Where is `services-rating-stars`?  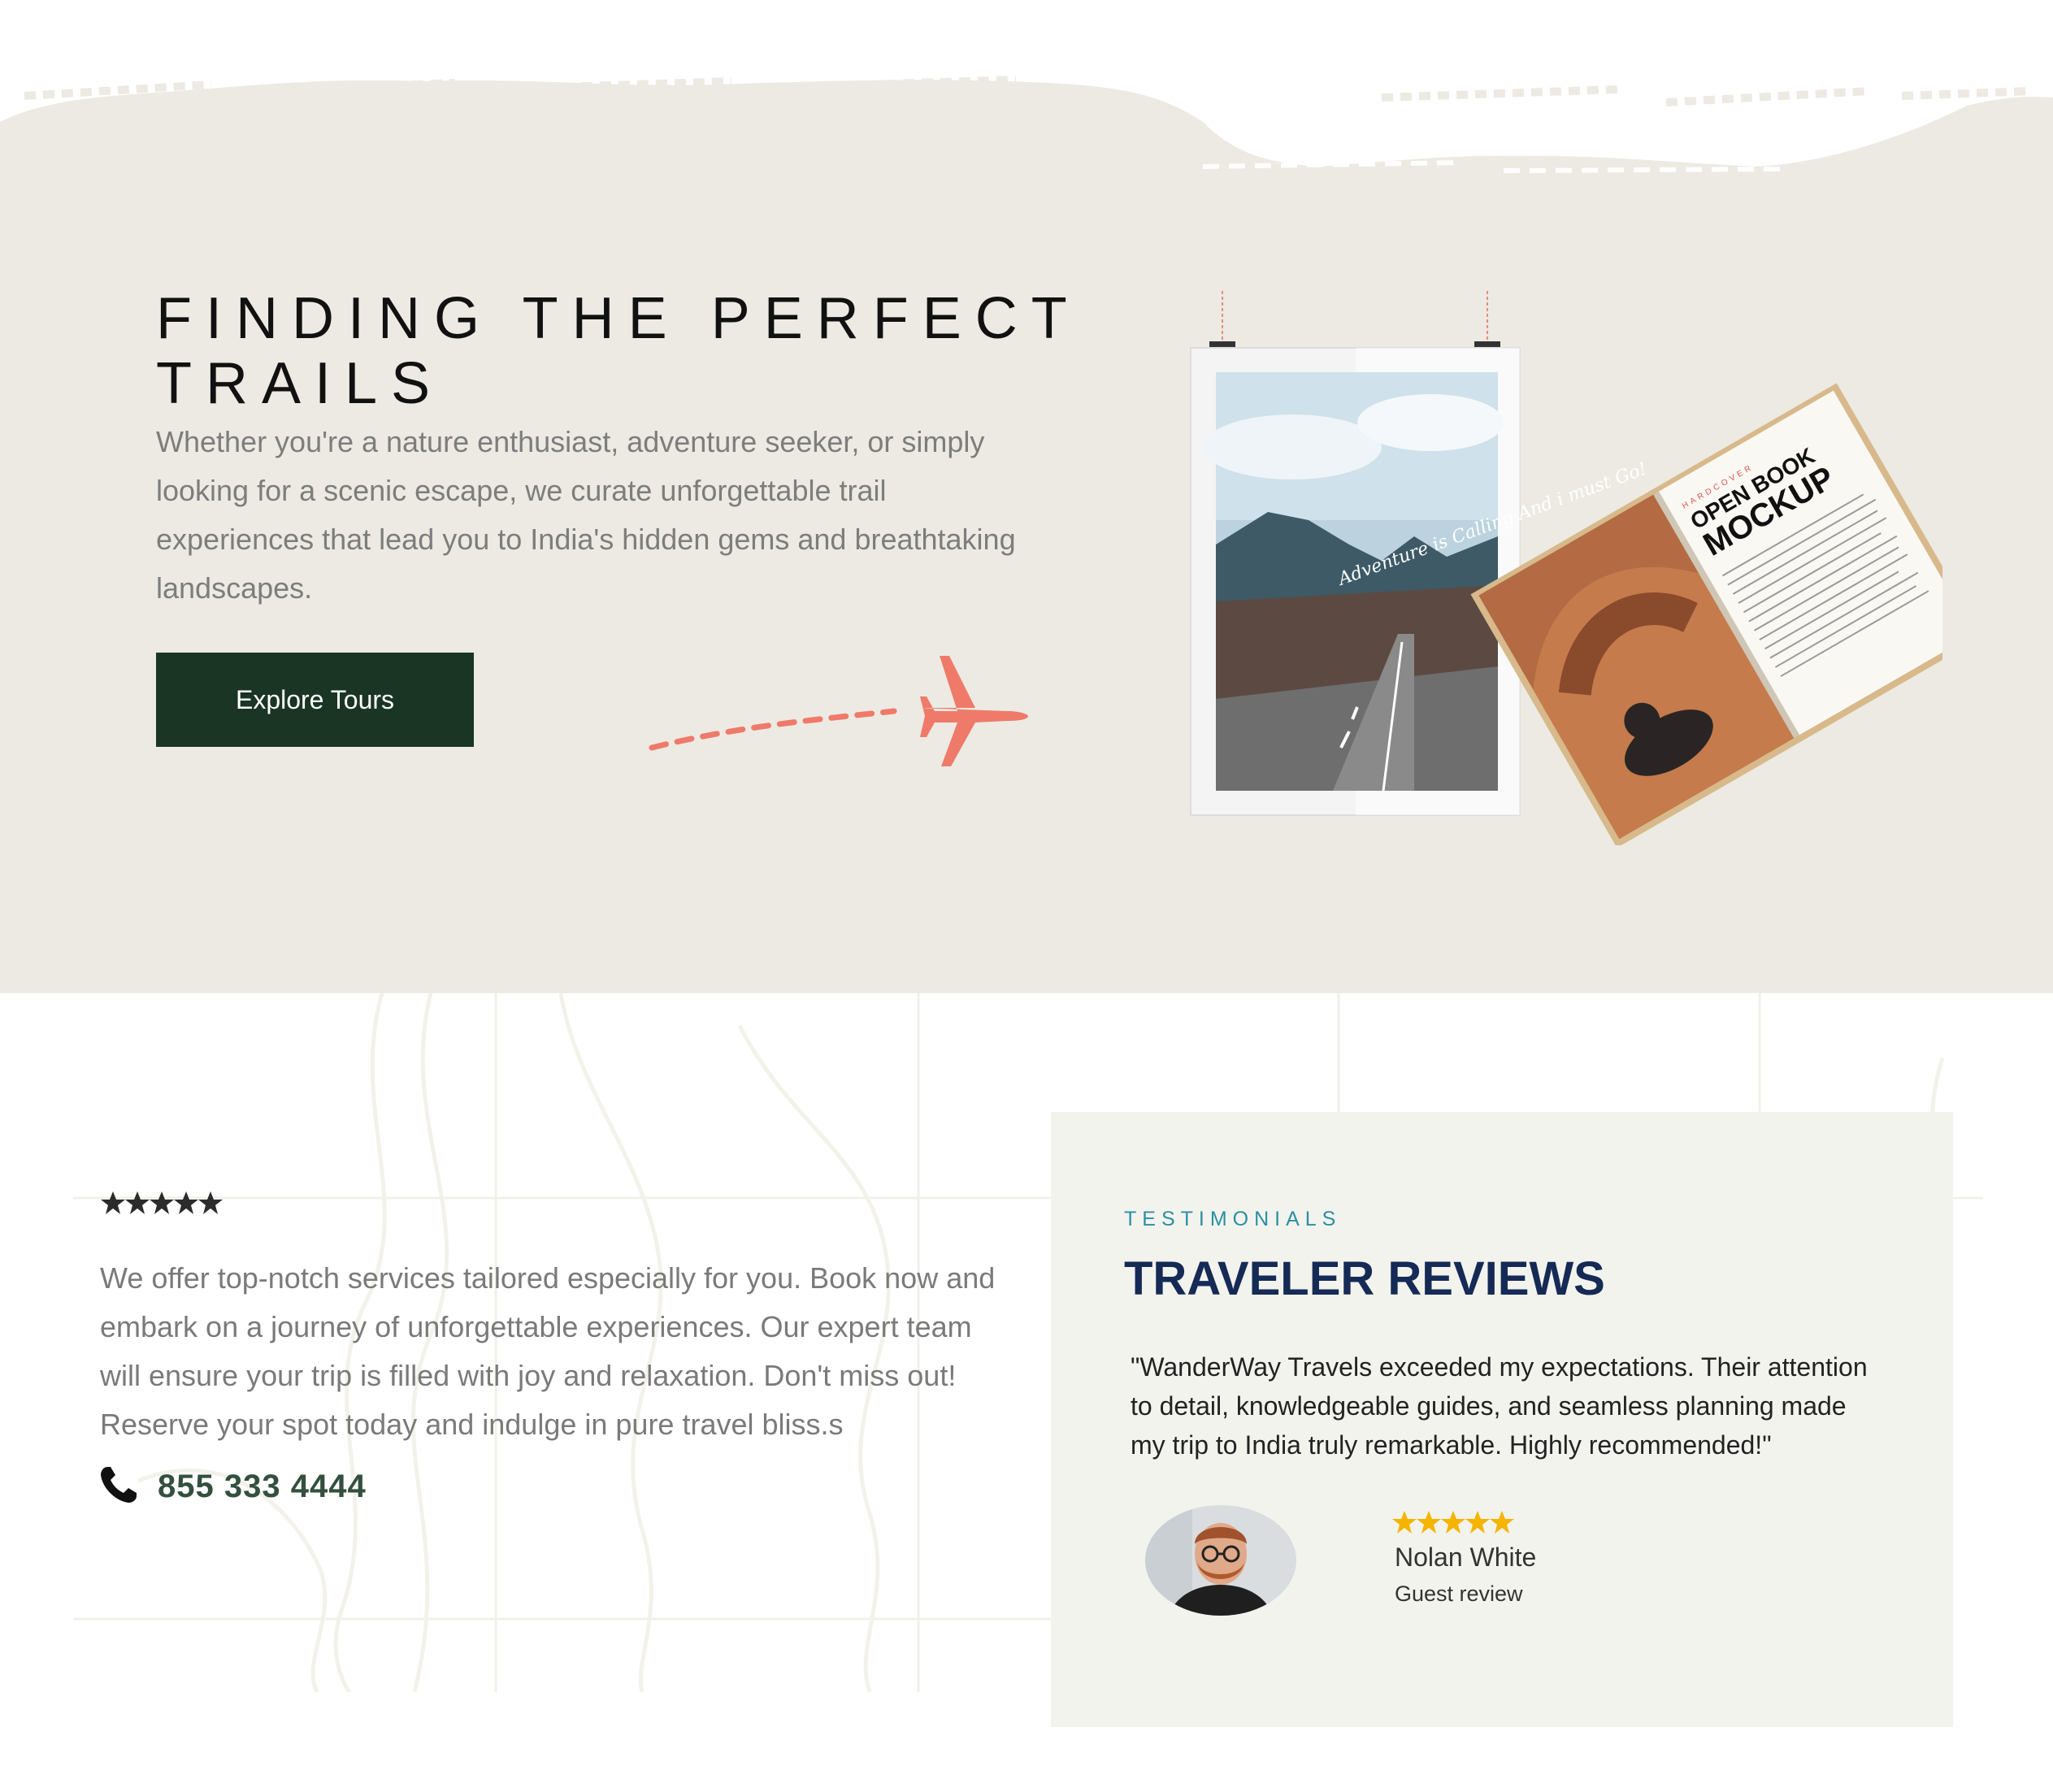
services-rating-stars is located at coordinates (162, 1202).